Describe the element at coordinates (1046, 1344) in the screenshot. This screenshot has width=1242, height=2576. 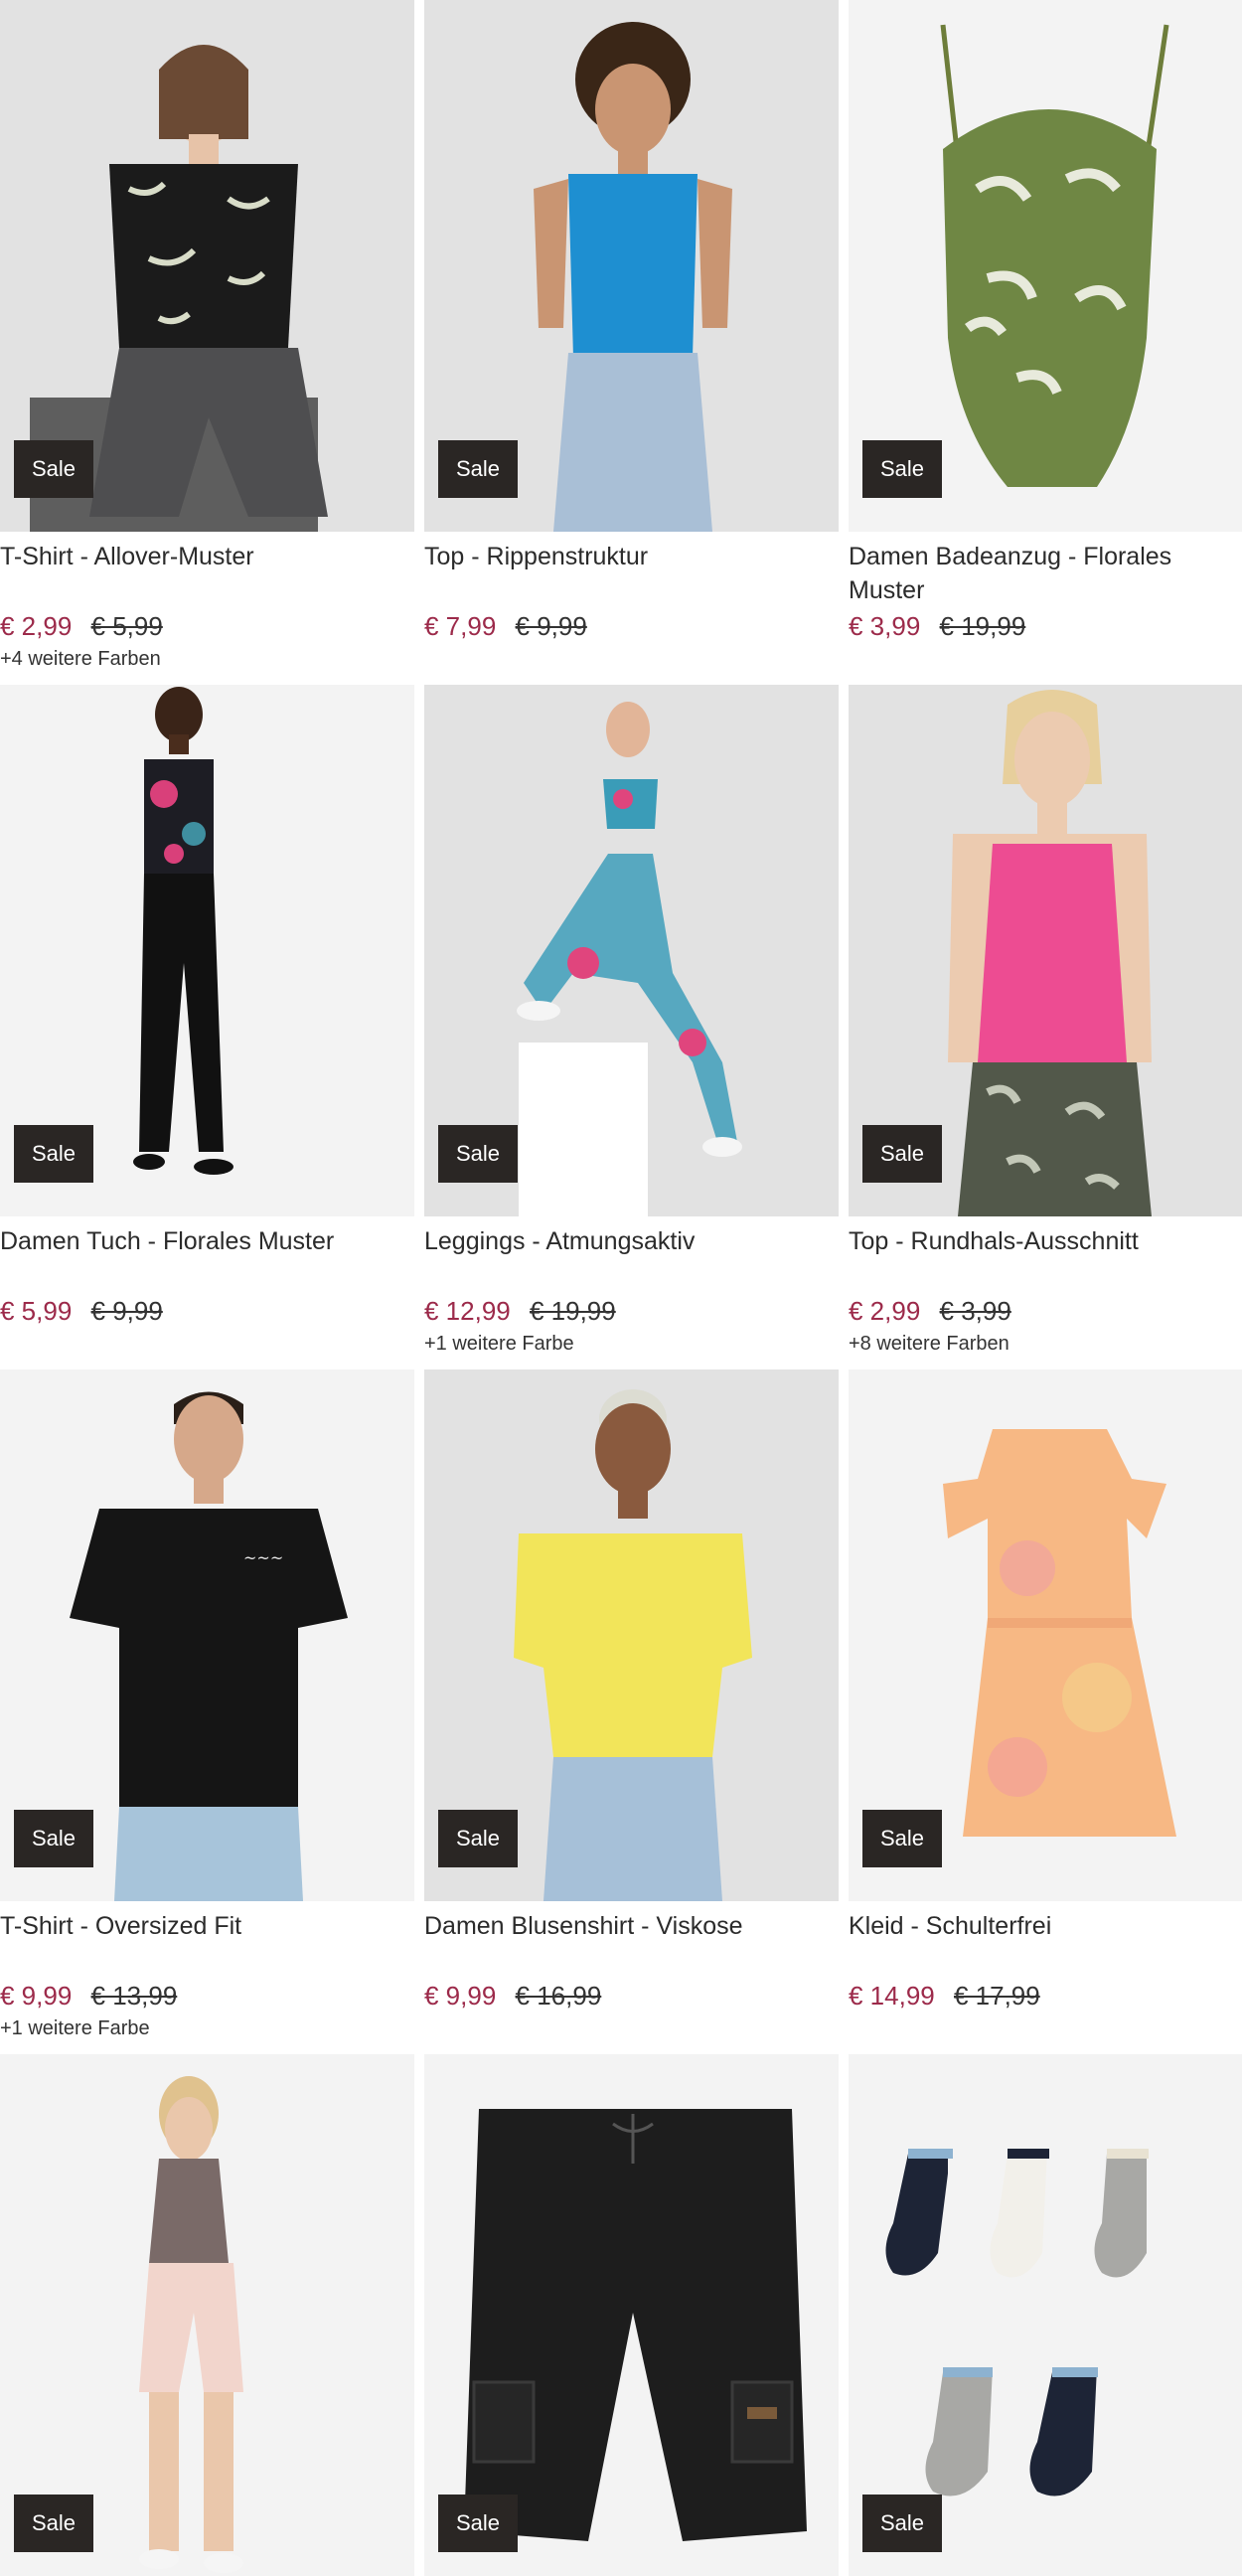
I see `more-colors: +8 weitere Farben` at that location.